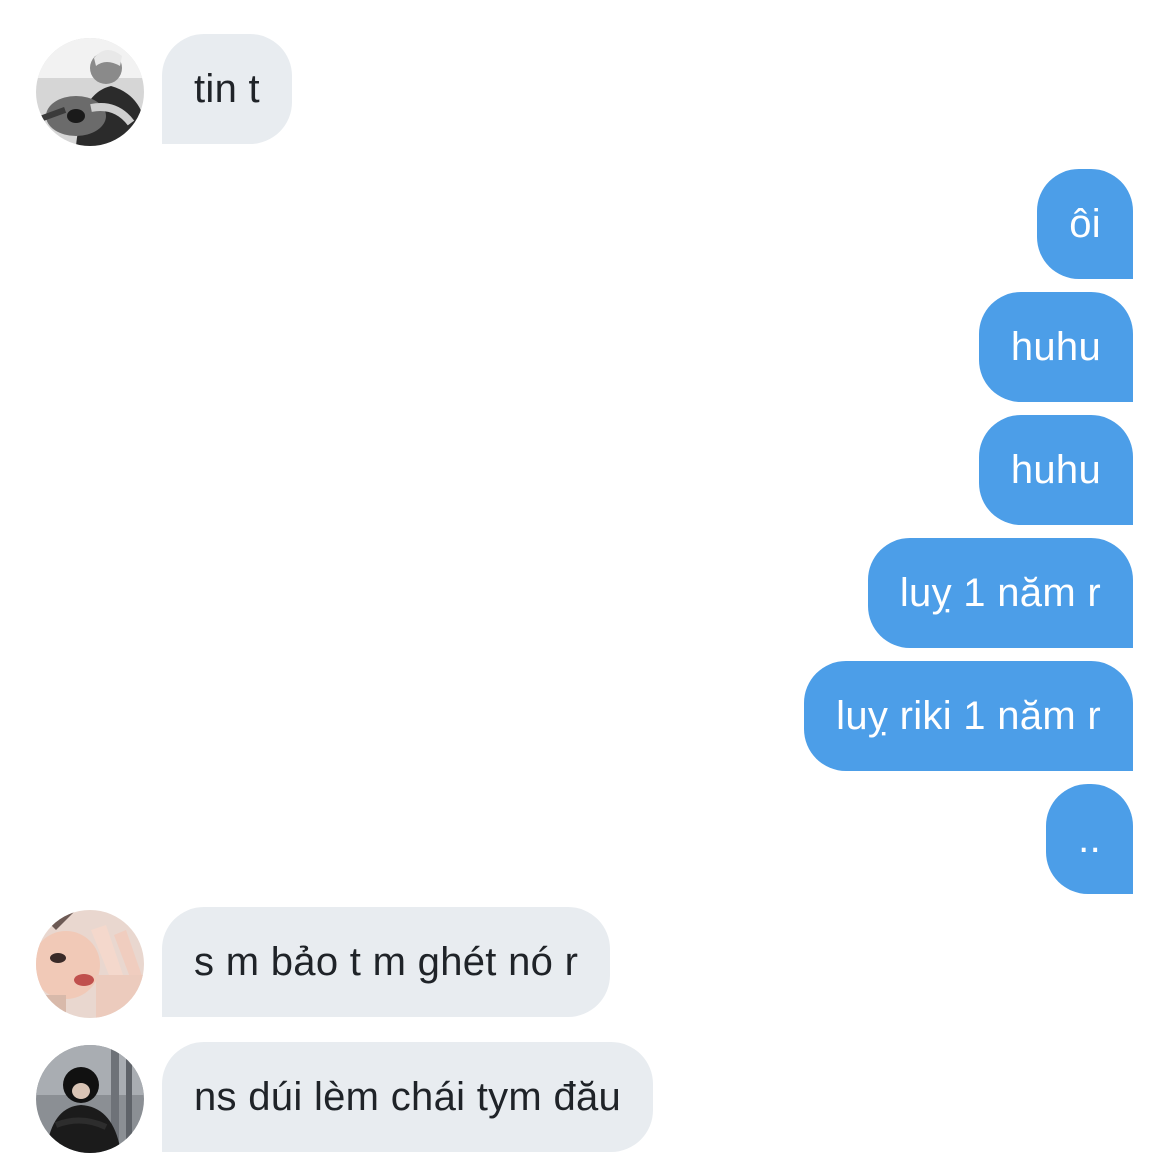 The height and width of the screenshot is (1162, 1170). I want to click on guitar-player-avatar-image, so click(90, 92).